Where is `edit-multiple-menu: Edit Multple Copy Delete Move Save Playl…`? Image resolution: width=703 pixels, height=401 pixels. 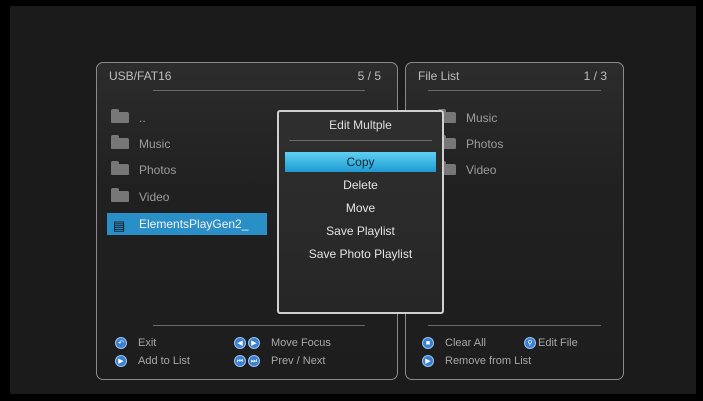 edit-multiple-menu: Edit Multple Copy Delete Move Save Playl… is located at coordinates (360, 212).